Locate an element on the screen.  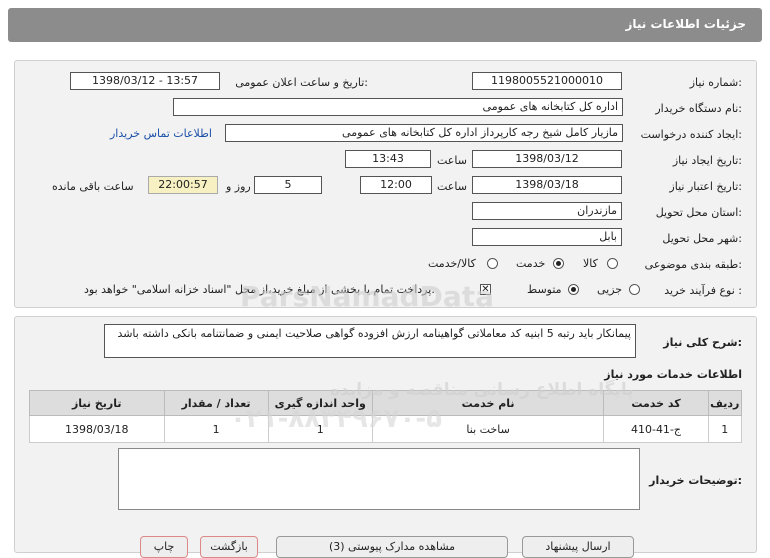
create-time-label: ساعت is located at coordinates (452, 160).